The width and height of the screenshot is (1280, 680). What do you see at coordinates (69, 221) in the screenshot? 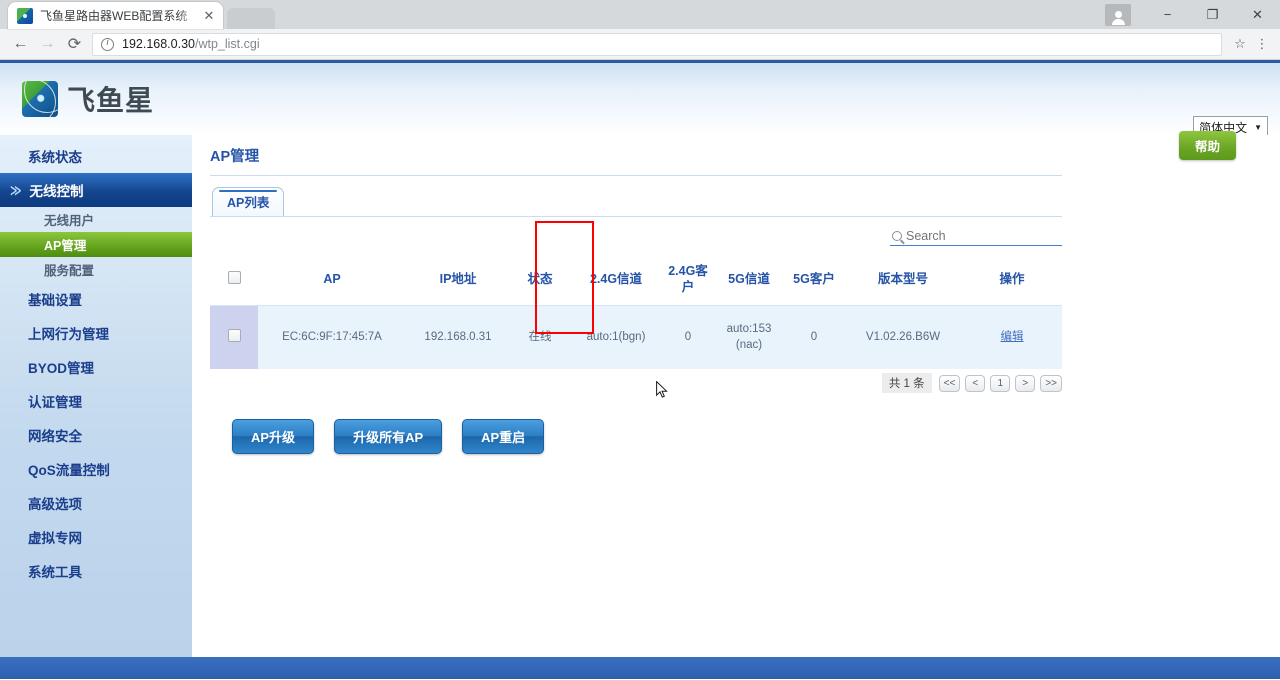
I see `sidebar-item-label: 无线用户` at bounding box center [69, 221].